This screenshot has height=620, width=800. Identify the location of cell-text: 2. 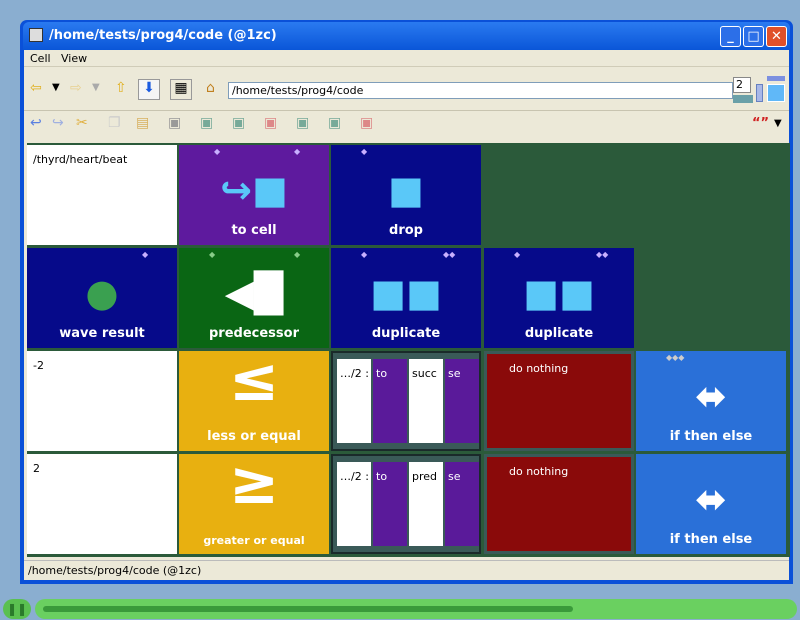
(36, 468).